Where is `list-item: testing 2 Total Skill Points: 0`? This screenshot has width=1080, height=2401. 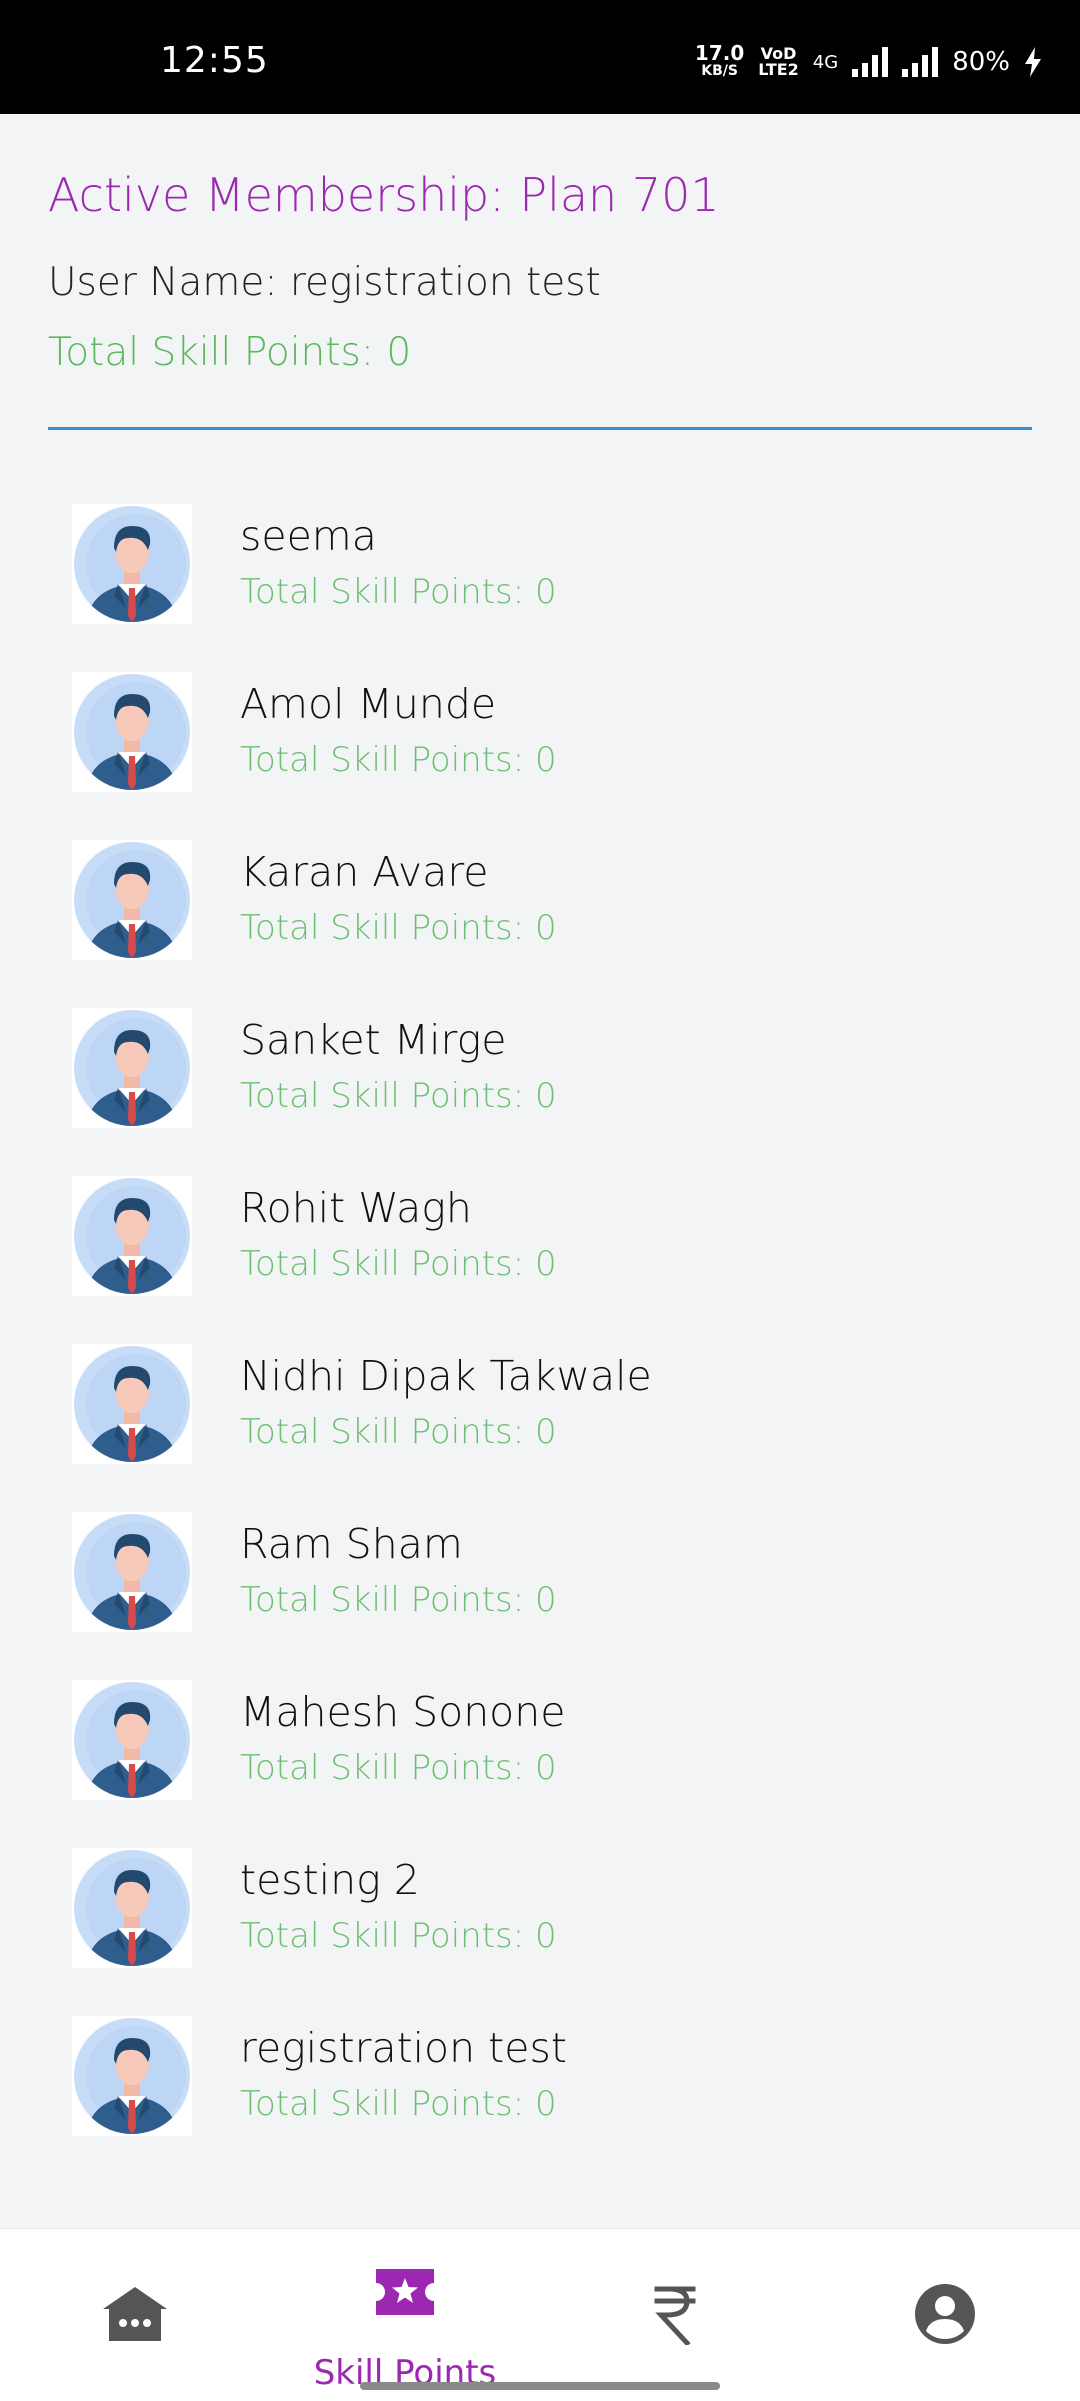 list-item: testing 2 Total Skill Points: 0 is located at coordinates (540, 1920).